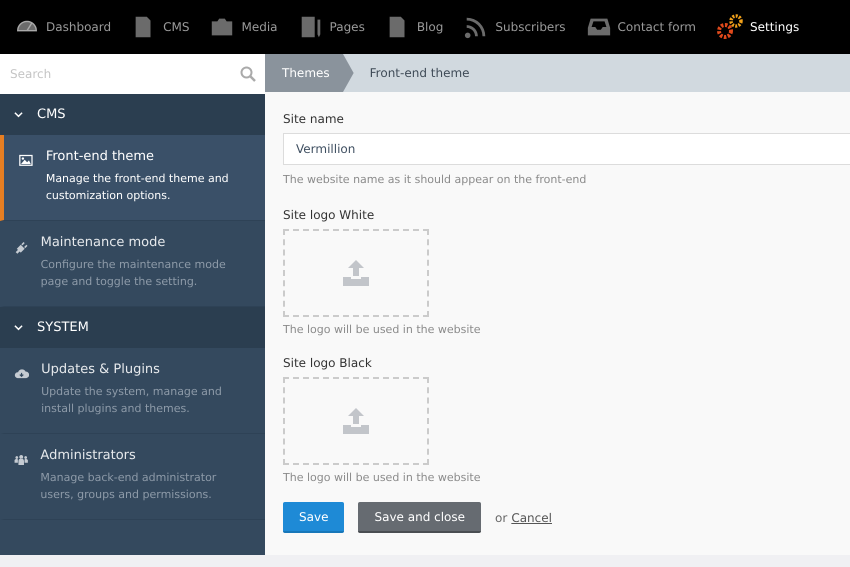  Describe the element at coordinates (501, 517) in the screenshot. I see `or-text: or` at that location.